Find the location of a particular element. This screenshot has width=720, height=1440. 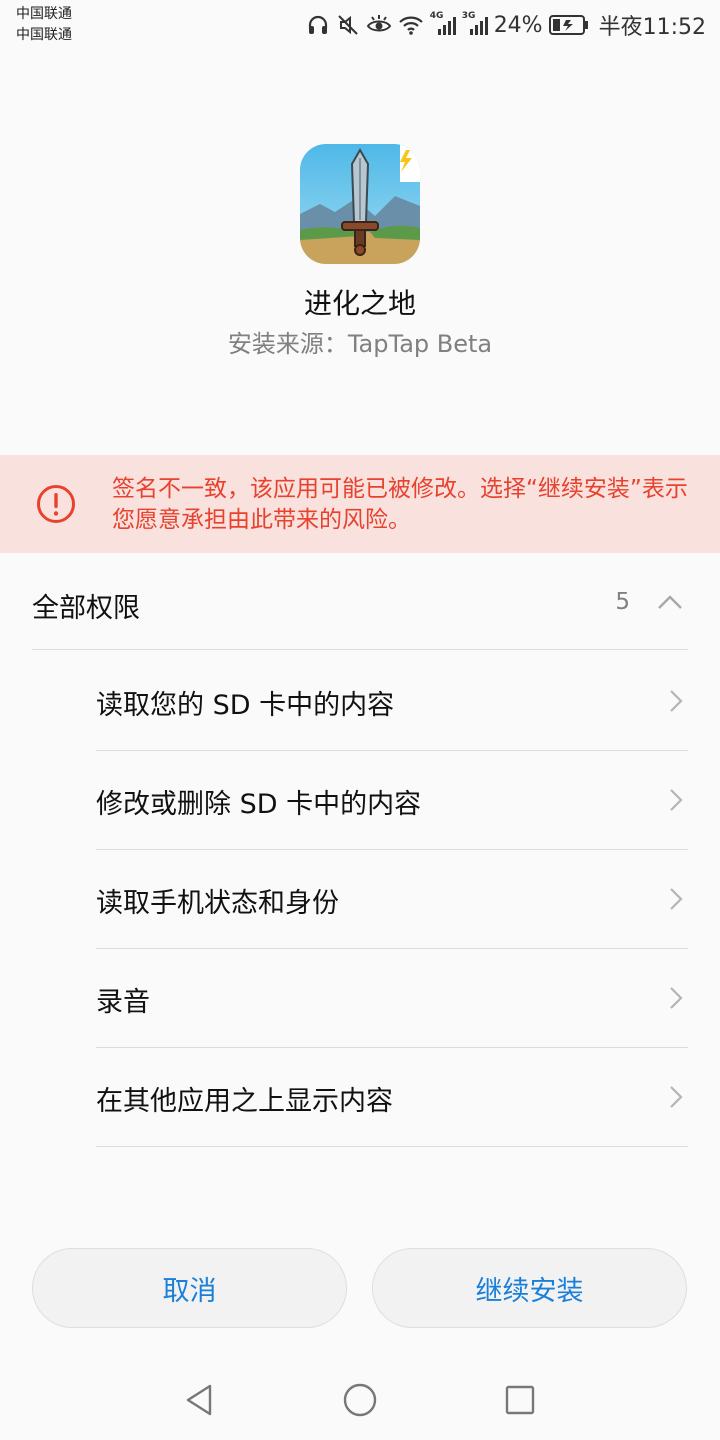

eye-comfort-icon is located at coordinates (379, 25).